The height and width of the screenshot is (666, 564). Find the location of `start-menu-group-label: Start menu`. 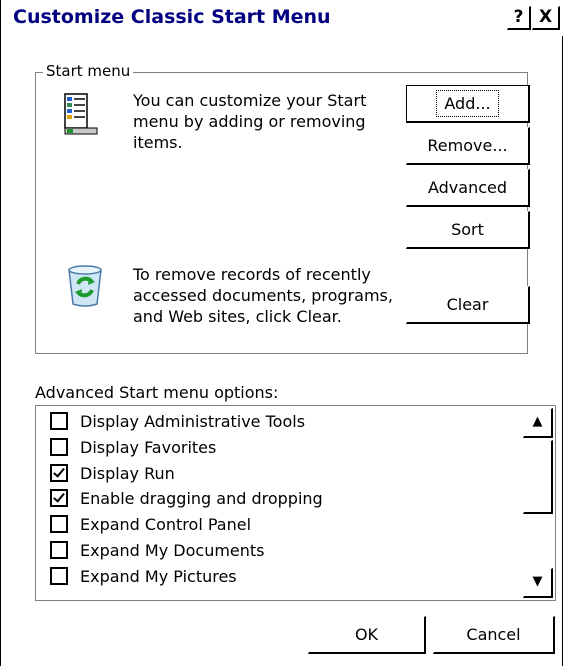

start-menu-group-label: Start menu is located at coordinates (88, 71).